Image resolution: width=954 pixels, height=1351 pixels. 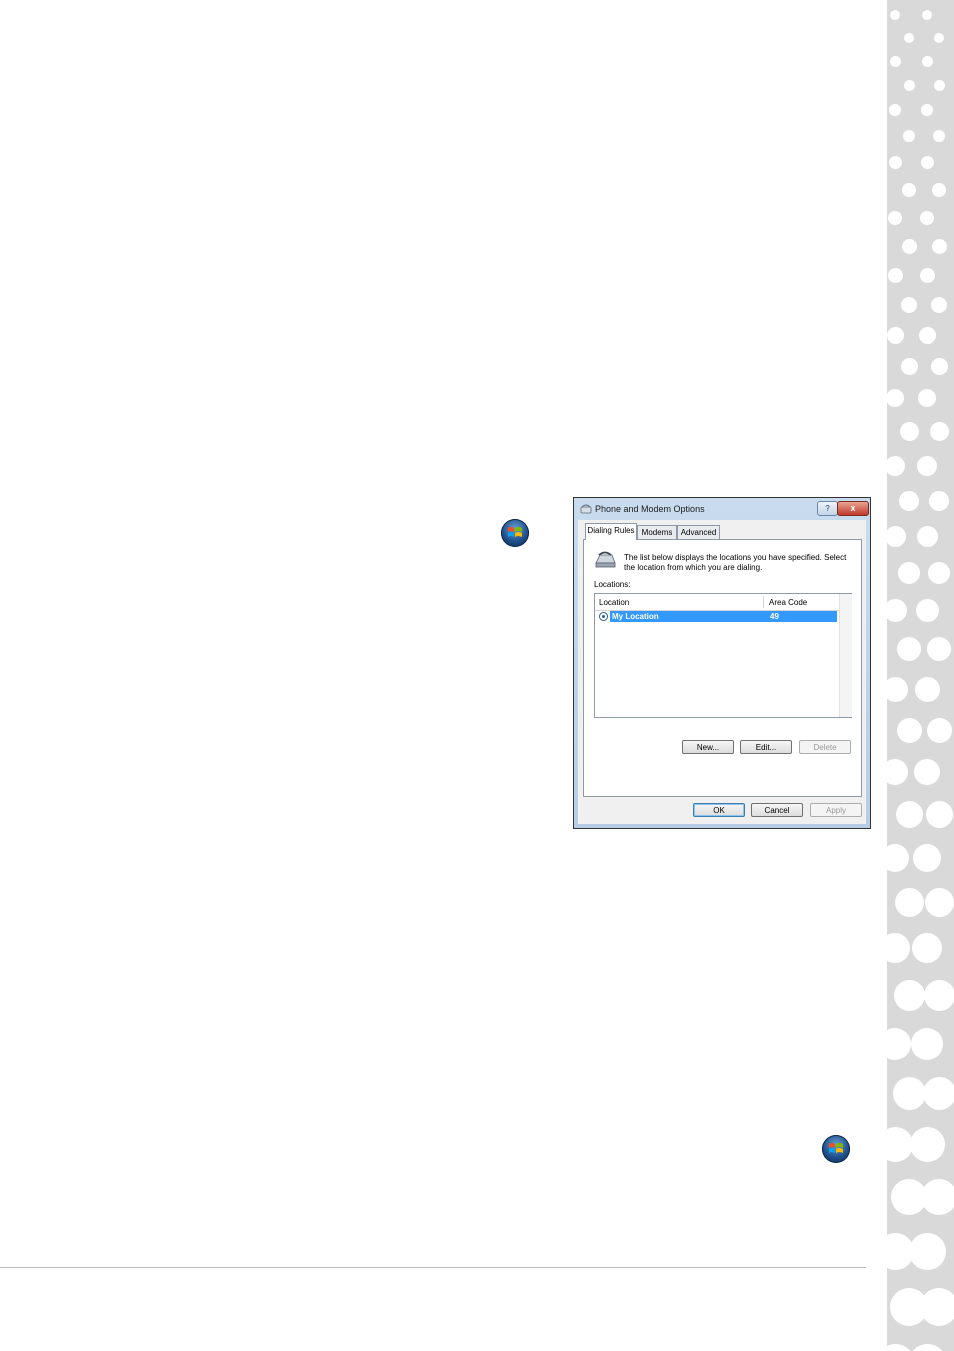 I want to click on footer-divider, so click(x=433, y=1267).